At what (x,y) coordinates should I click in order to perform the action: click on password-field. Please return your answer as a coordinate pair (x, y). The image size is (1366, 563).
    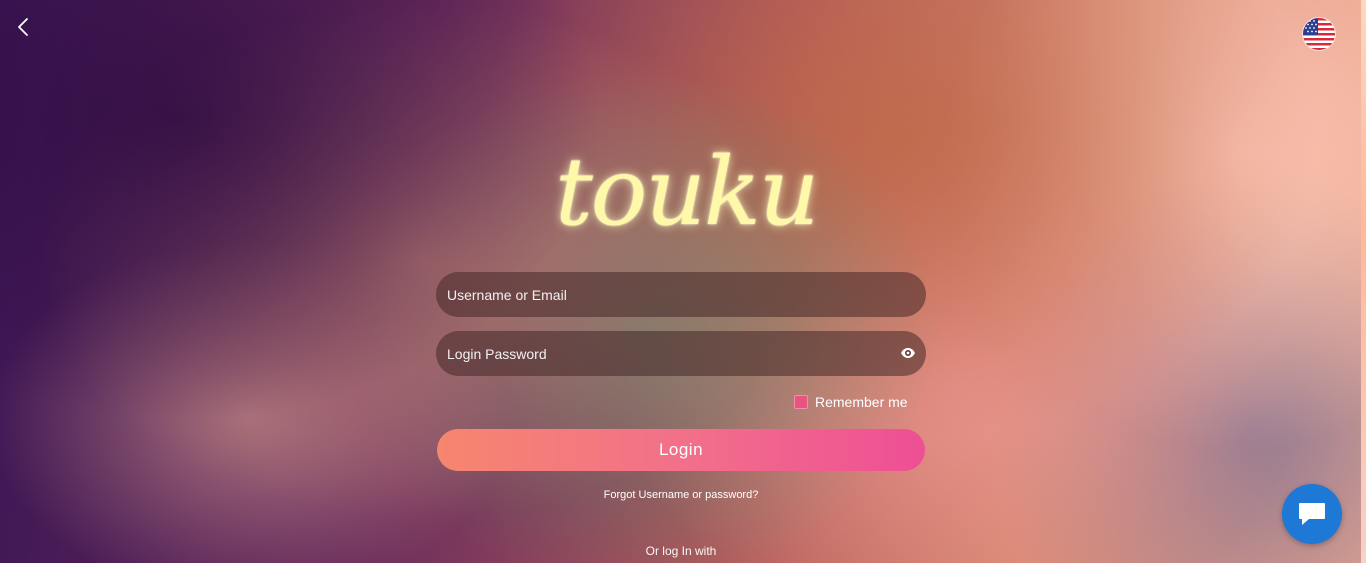
    Looking at the image, I should click on (681, 353).